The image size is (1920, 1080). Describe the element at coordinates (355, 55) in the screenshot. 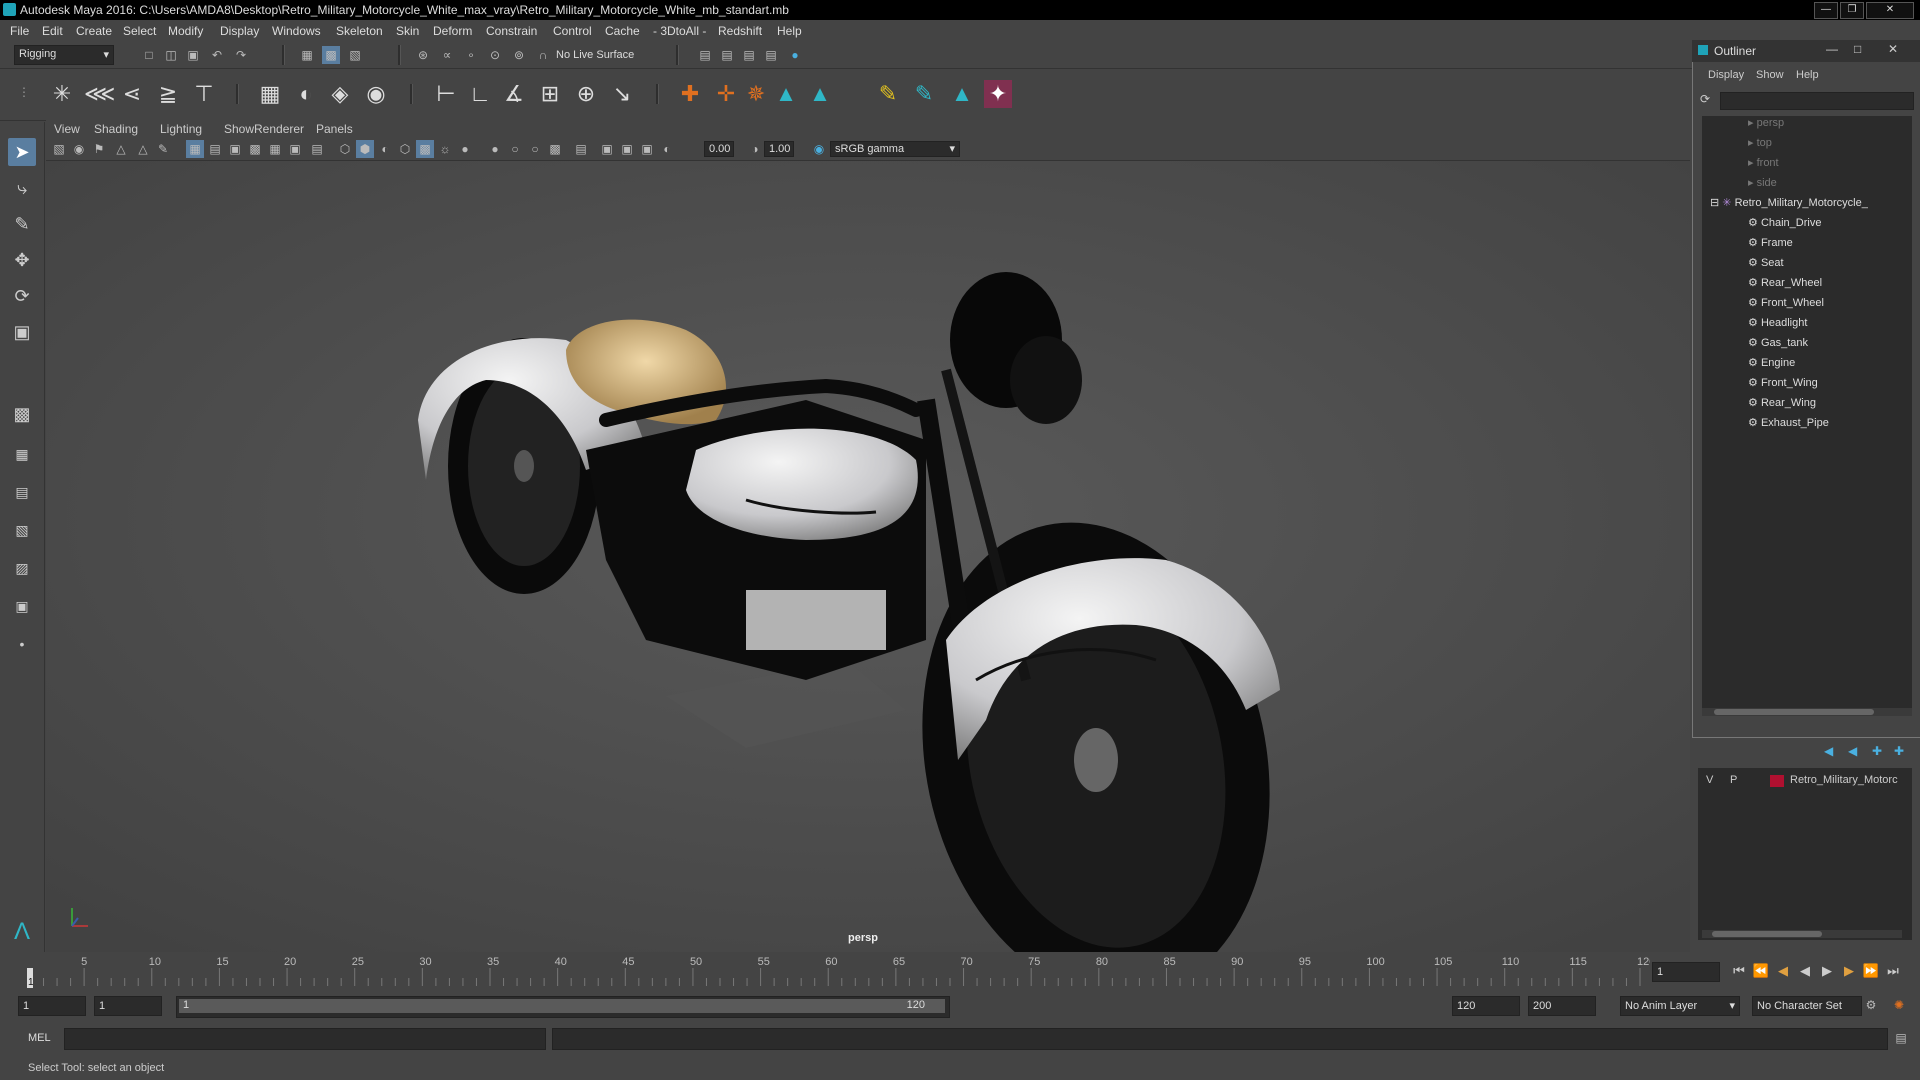

I see `select-component-icon: ▧` at that location.